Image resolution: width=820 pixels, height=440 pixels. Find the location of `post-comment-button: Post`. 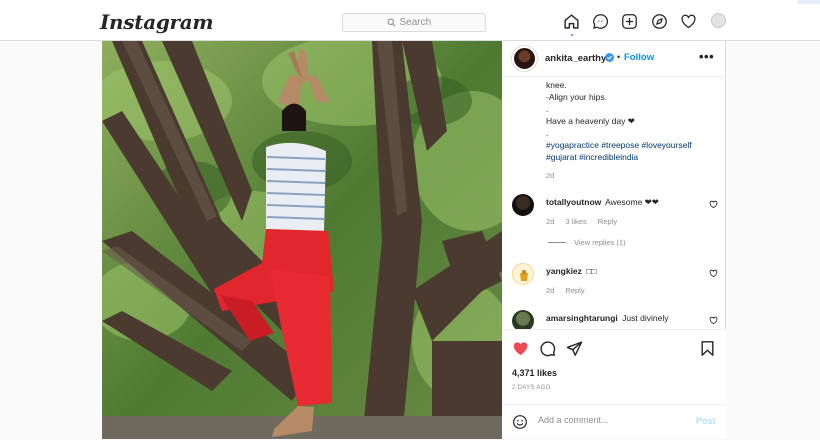

post-comment-button: Post is located at coordinates (706, 421).